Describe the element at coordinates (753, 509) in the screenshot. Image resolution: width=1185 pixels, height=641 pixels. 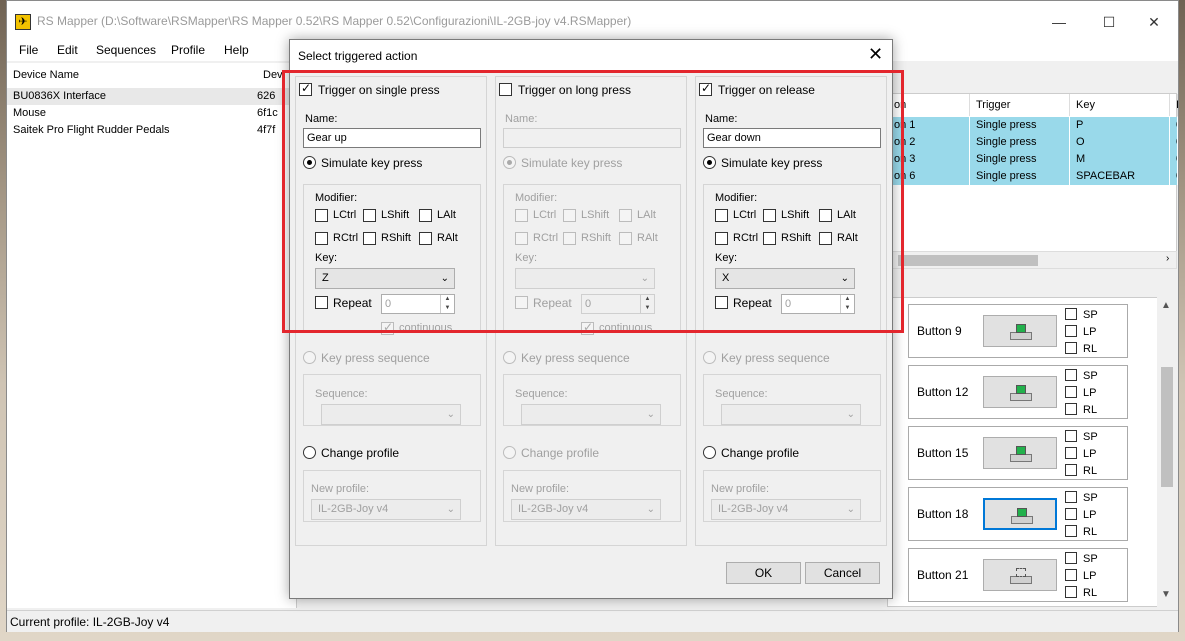
I see `new-profile-value: IL-2GB-Joy v4` at that location.